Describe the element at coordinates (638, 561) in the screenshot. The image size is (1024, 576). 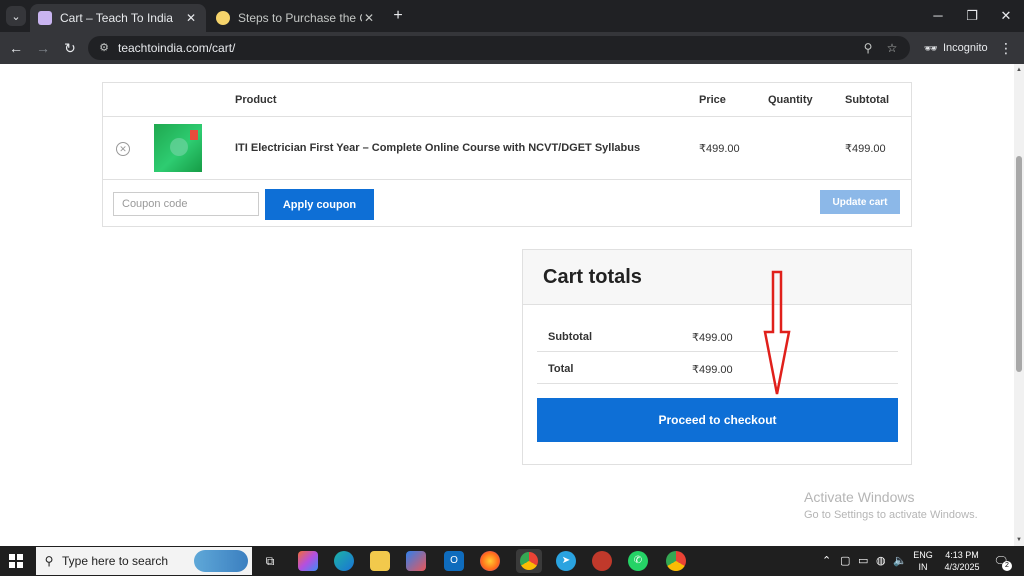
I see `whatsapp-icon: ✆` at that location.